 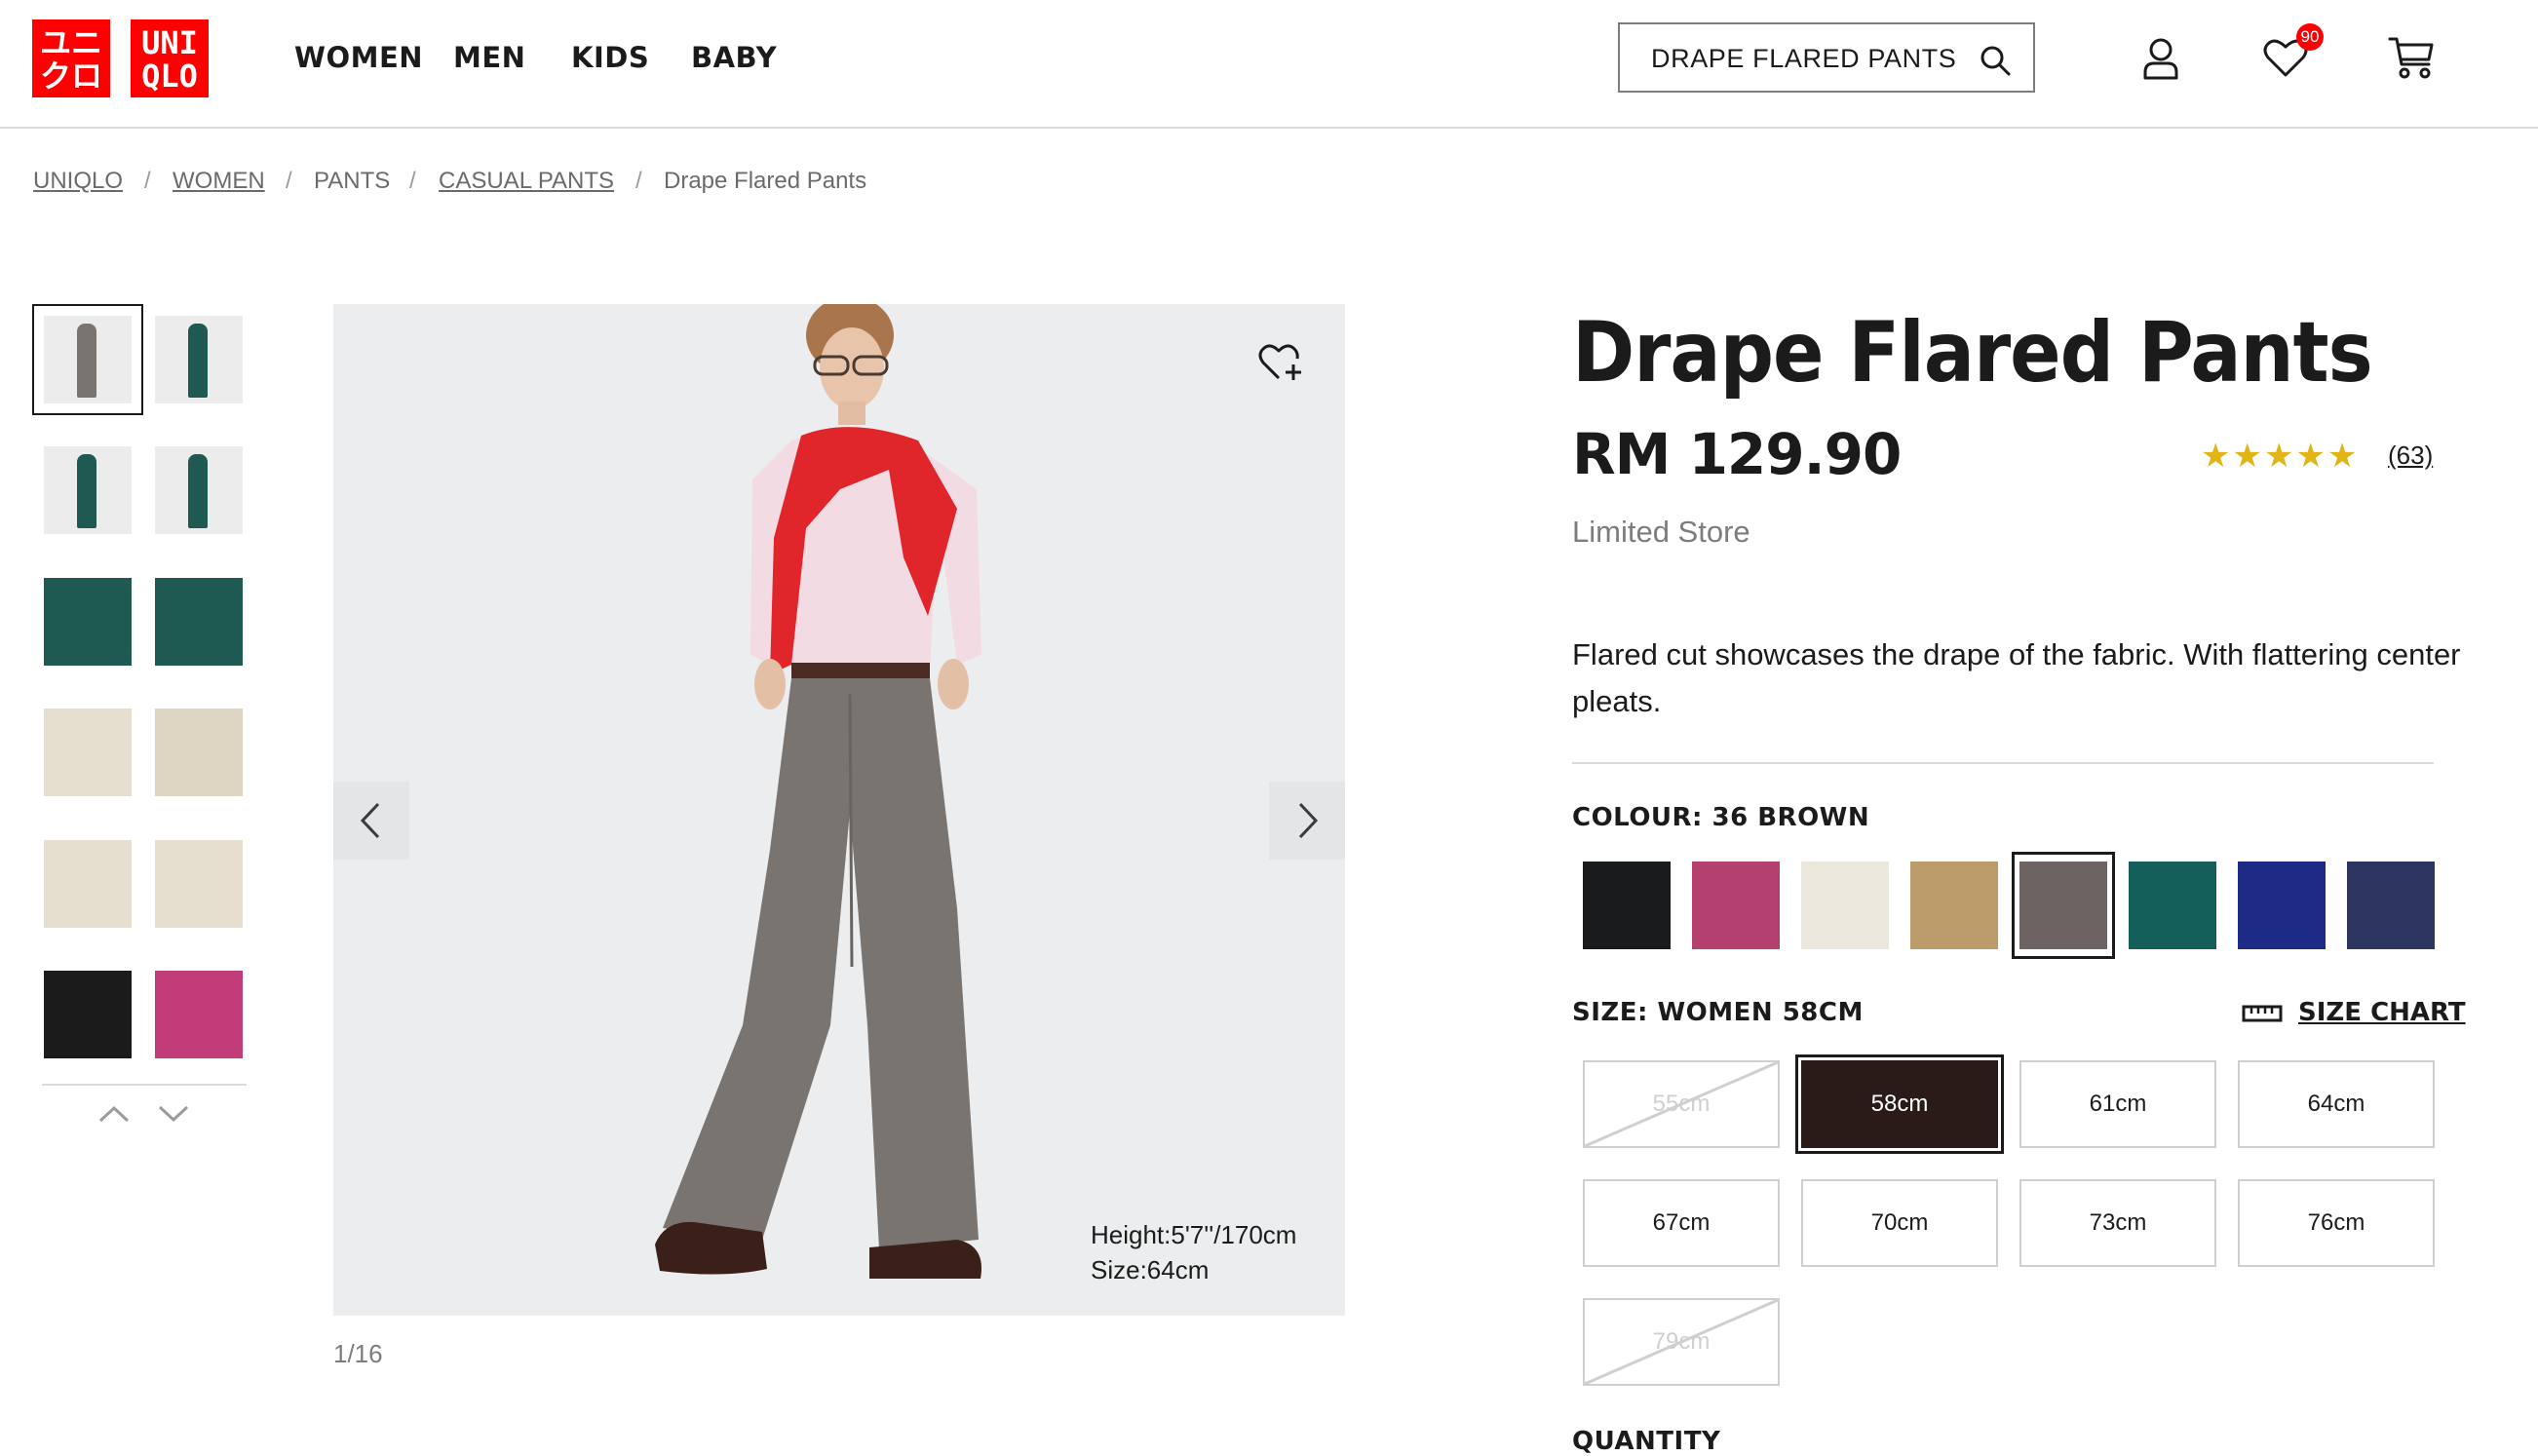 I want to click on model-photo, so click(x=818, y=791).